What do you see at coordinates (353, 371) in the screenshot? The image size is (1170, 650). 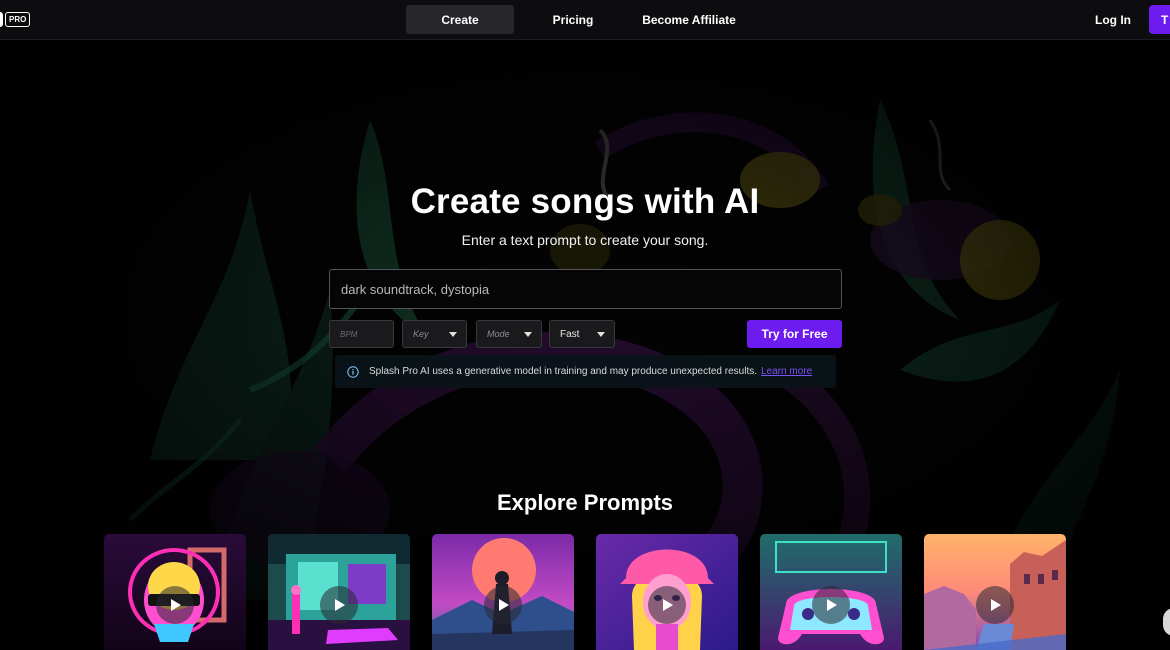 I see `info-icon` at bounding box center [353, 371].